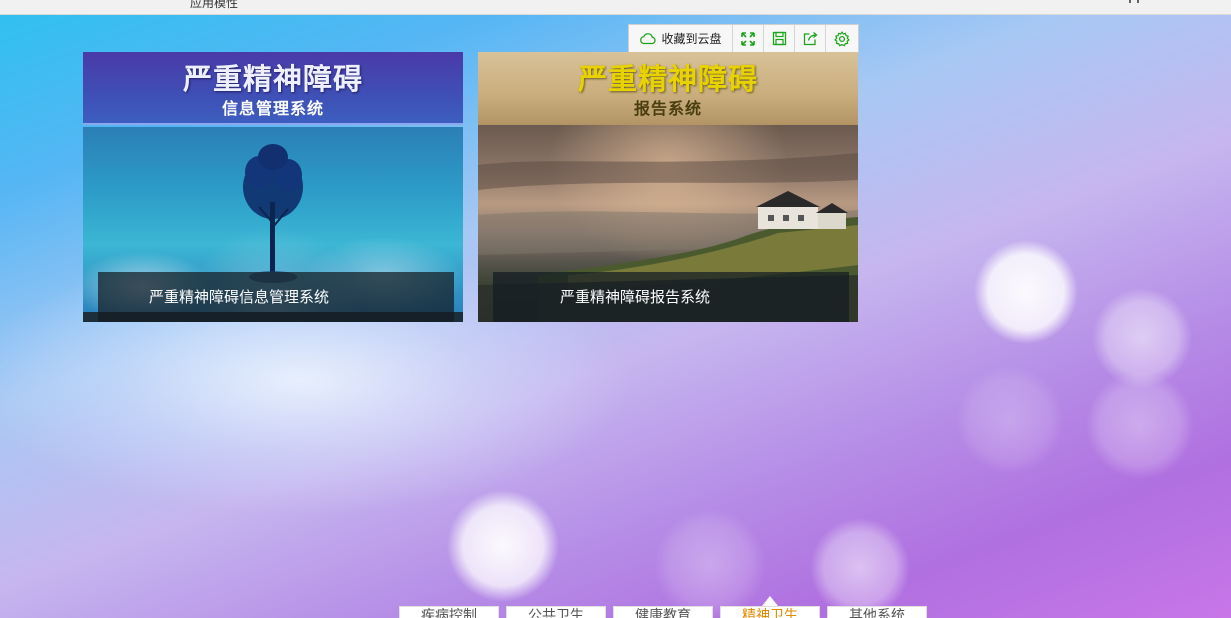 The image size is (1231, 618). Describe the element at coordinates (668, 187) in the screenshot. I see `app-tile-report-system: 严重精神障碍 报告系统 严重精神障碍报告系统` at that location.